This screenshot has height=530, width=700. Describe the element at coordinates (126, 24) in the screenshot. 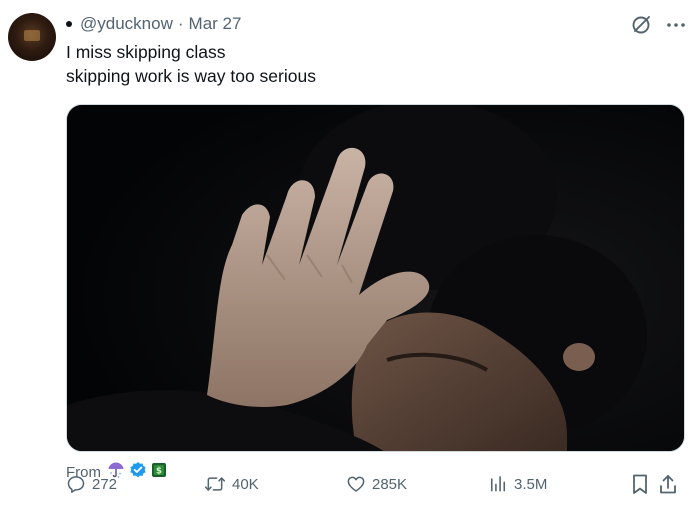

I see `author-handle: @yducknow` at that location.